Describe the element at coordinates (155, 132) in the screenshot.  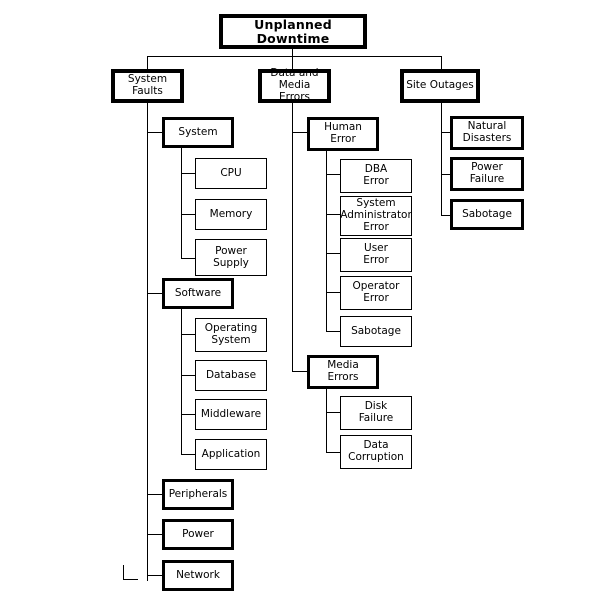
I see `connector-stub-system` at that location.